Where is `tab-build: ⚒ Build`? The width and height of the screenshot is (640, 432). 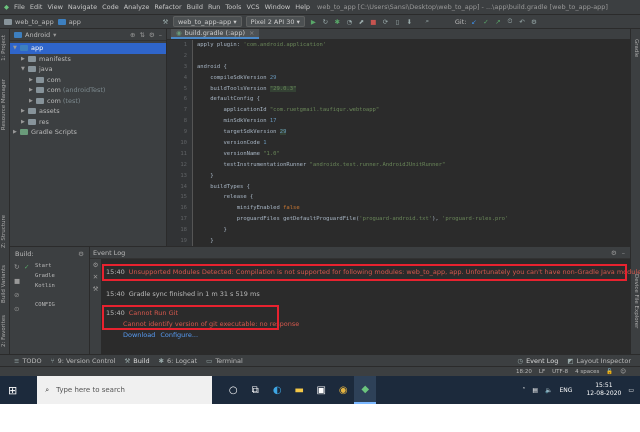 tab-build: ⚒ Build is located at coordinates (136, 361).